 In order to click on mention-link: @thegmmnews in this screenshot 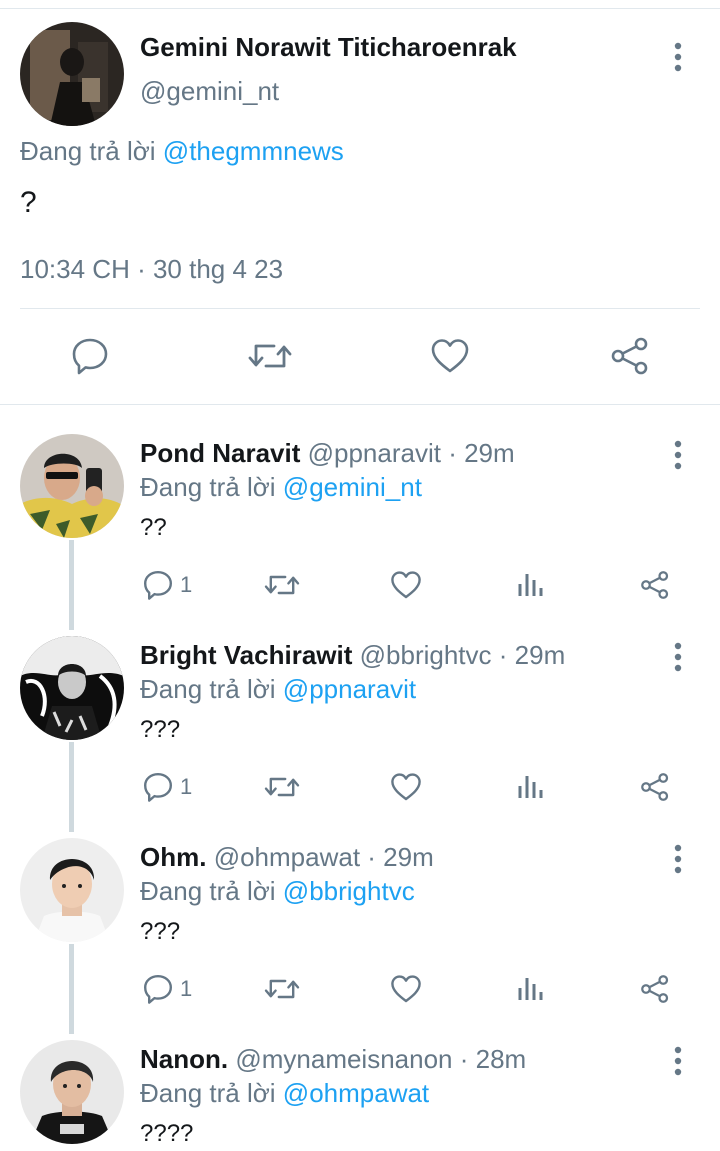, I will do `click(253, 151)`.